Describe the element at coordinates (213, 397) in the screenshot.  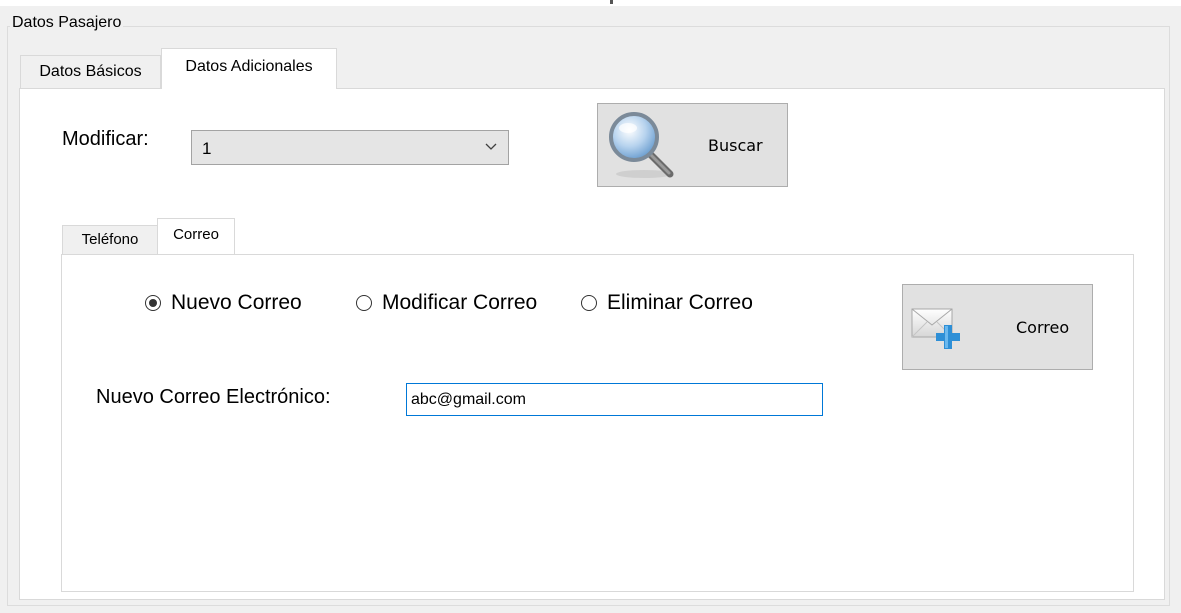
I see `new-email-label: Nuevo Correo Electrónico:` at that location.